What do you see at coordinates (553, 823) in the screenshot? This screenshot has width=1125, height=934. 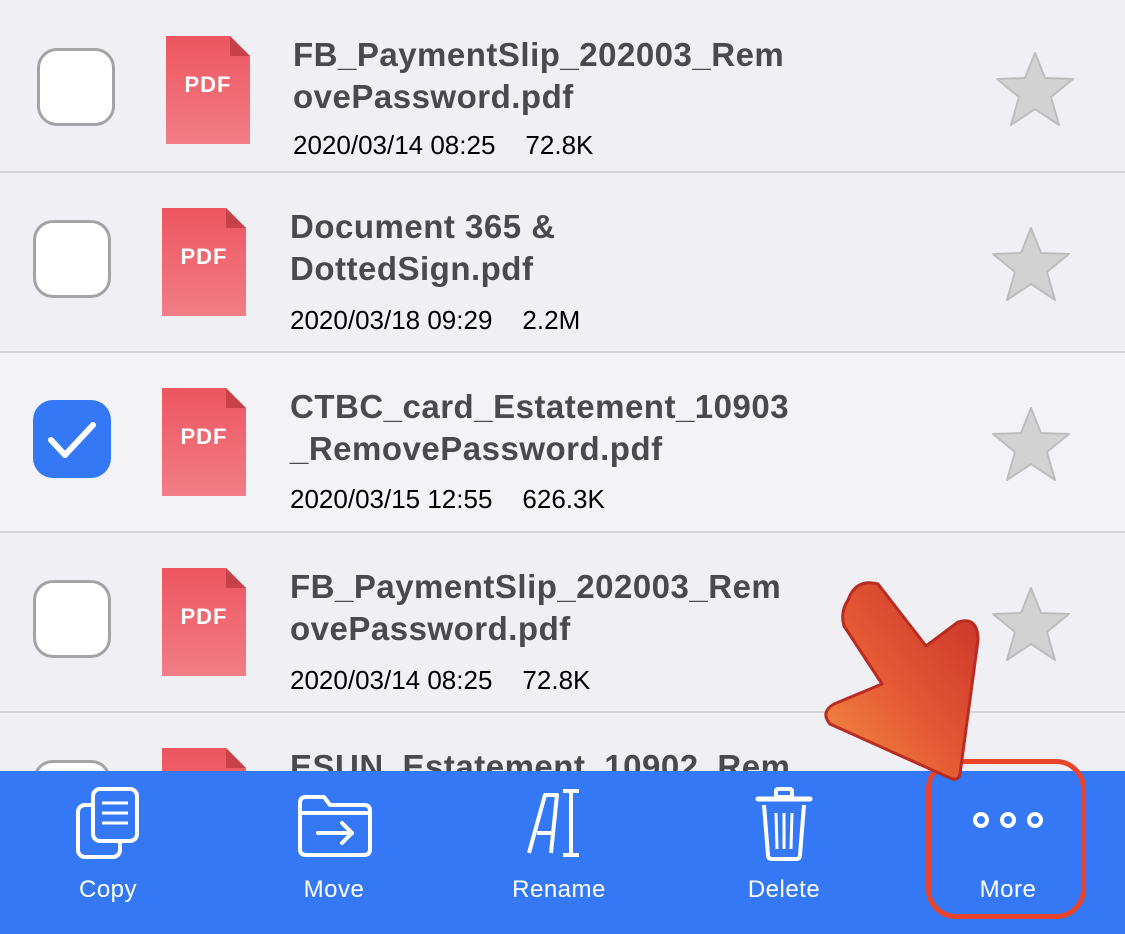 I see `rename-icon` at bounding box center [553, 823].